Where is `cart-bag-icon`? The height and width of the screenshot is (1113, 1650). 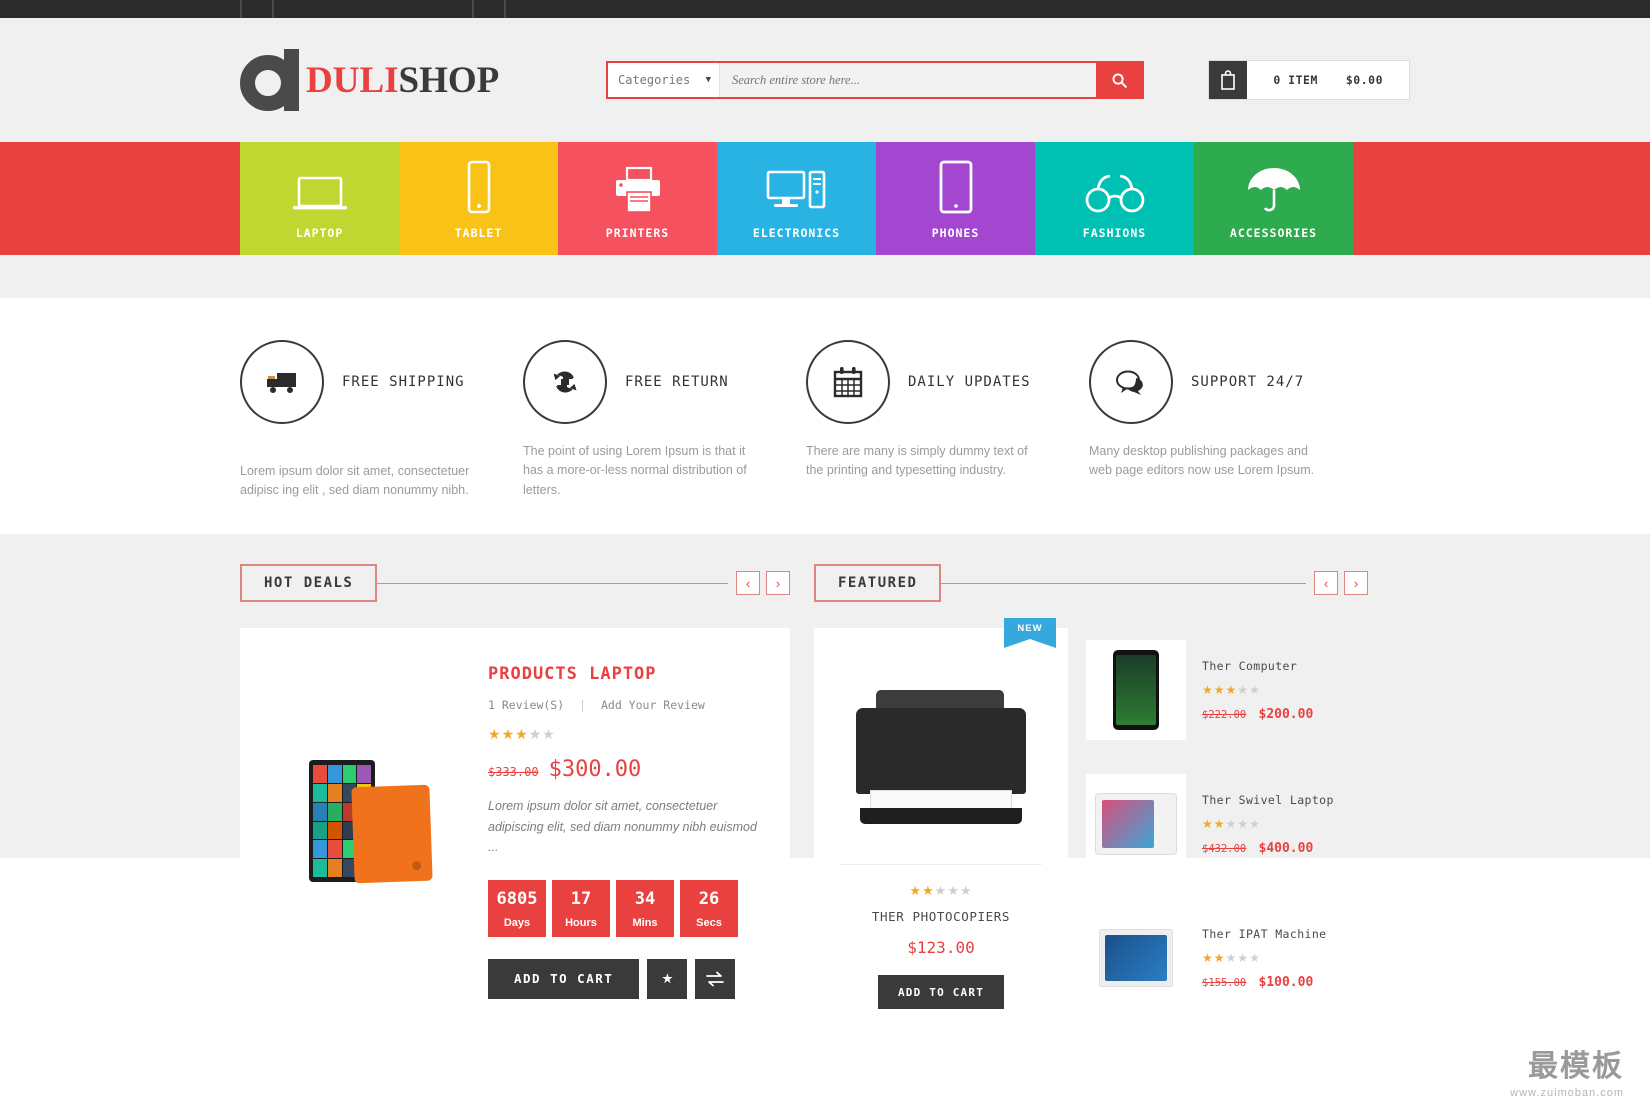
cart-bag-icon is located at coordinates (1228, 80).